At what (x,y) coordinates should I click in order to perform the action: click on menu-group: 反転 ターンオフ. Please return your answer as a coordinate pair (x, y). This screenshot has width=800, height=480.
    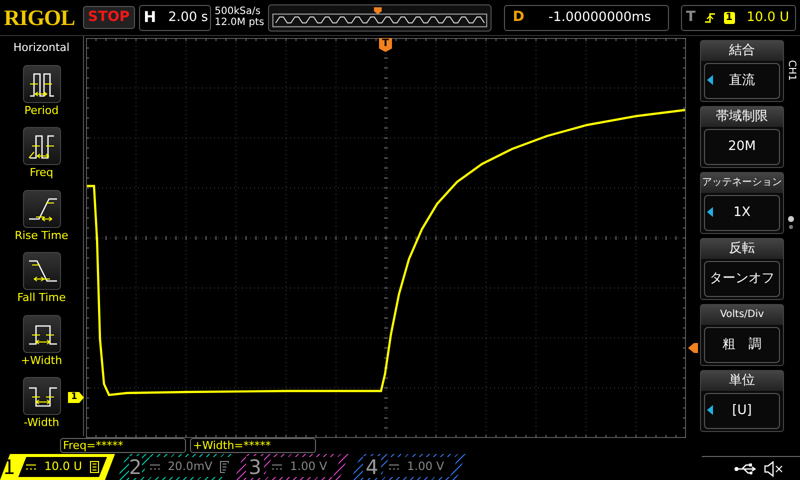
    Looking at the image, I should click on (742, 269).